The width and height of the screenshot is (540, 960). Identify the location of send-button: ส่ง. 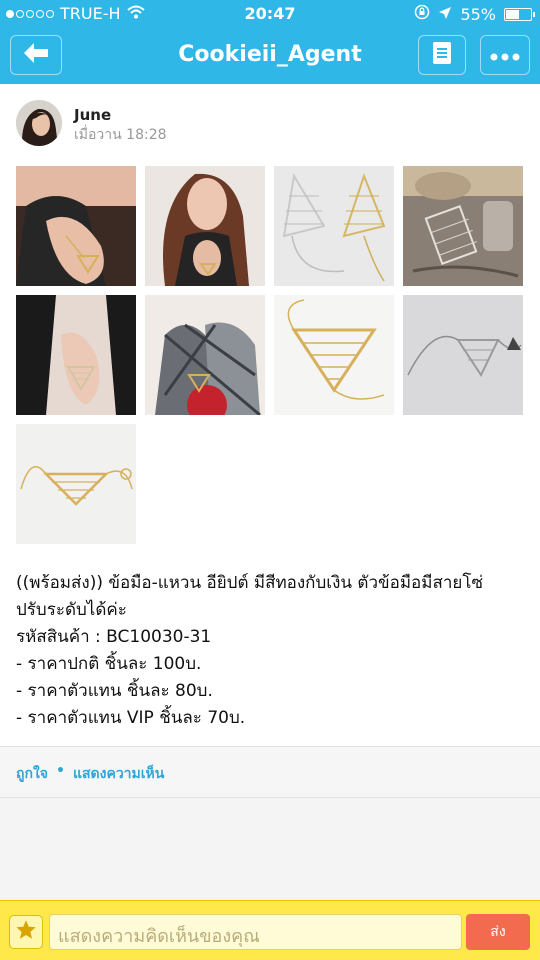
(498, 932).